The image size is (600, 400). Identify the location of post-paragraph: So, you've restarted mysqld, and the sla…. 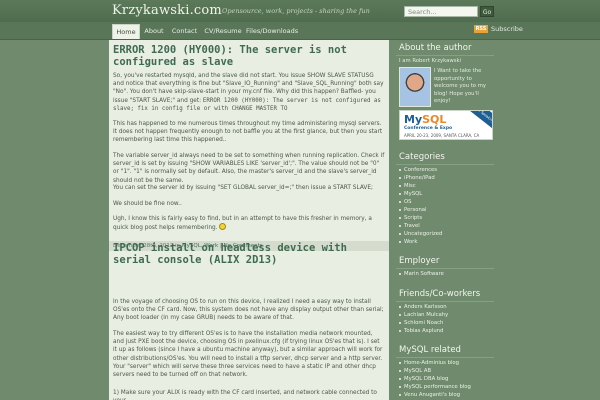
(249, 92).